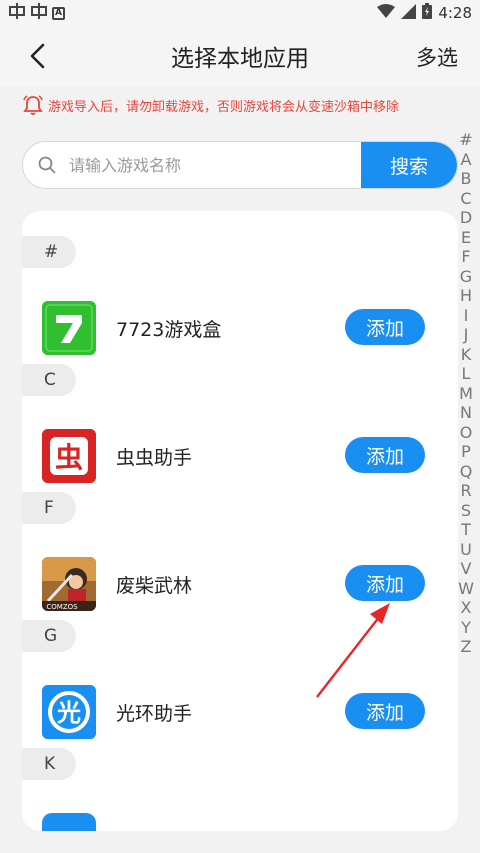  I want to click on section-header-c: C, so click(49, 380).